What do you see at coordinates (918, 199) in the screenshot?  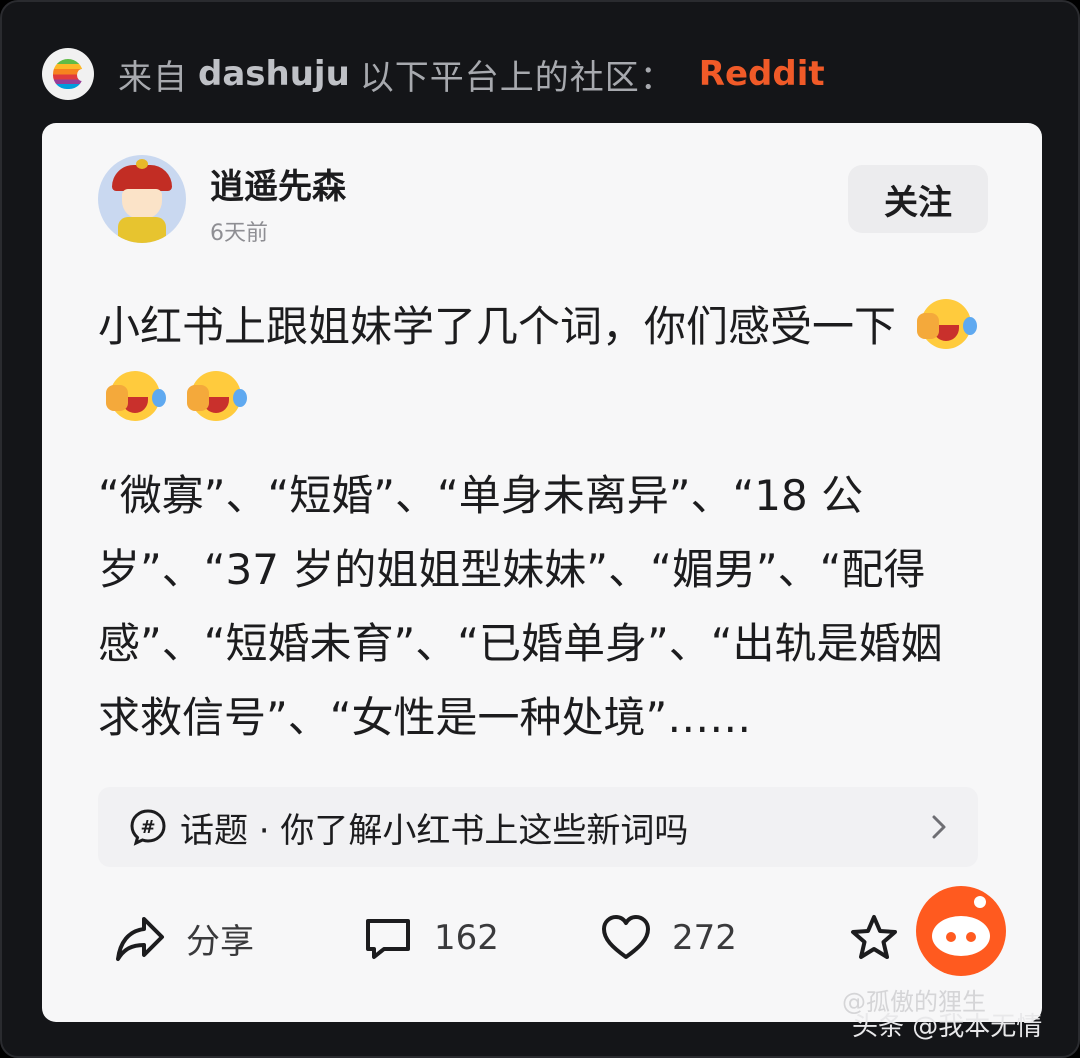 I see `follow-button: 关注` at bounding box center [918, 199].